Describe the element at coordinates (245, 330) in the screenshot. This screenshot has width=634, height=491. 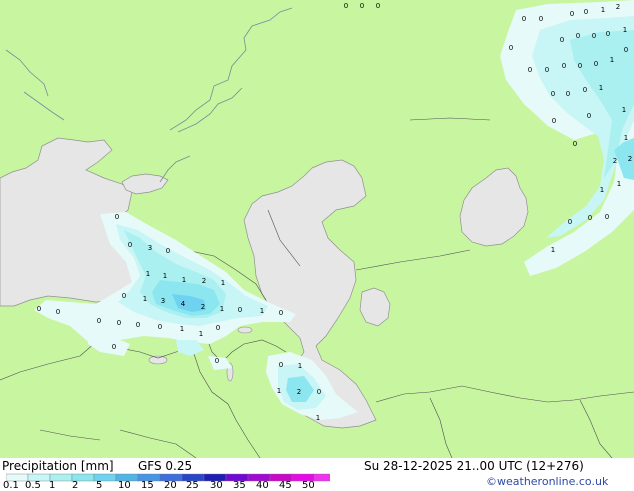
I see `lake-sevan` at that location.